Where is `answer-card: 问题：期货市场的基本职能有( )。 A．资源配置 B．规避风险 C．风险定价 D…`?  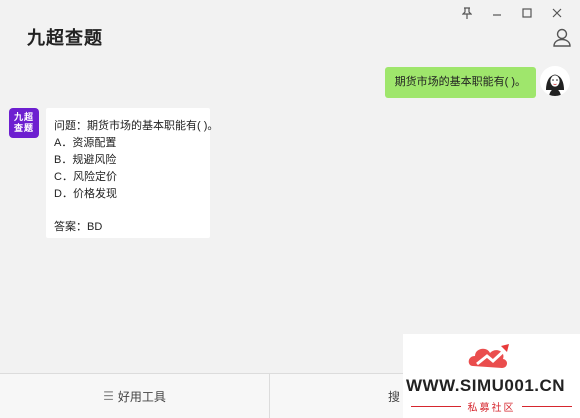 answer-card: 问题：期货市场的基本职能有( )。 A．资源配置 B．规避风险 C．风险定价 D… is located at coordinates (132, 173).